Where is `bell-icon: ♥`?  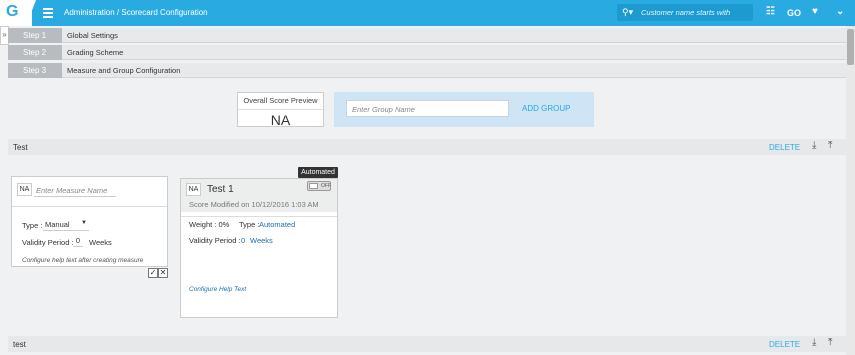 bell-icon: ♥ is located at coordinates (815, 11).